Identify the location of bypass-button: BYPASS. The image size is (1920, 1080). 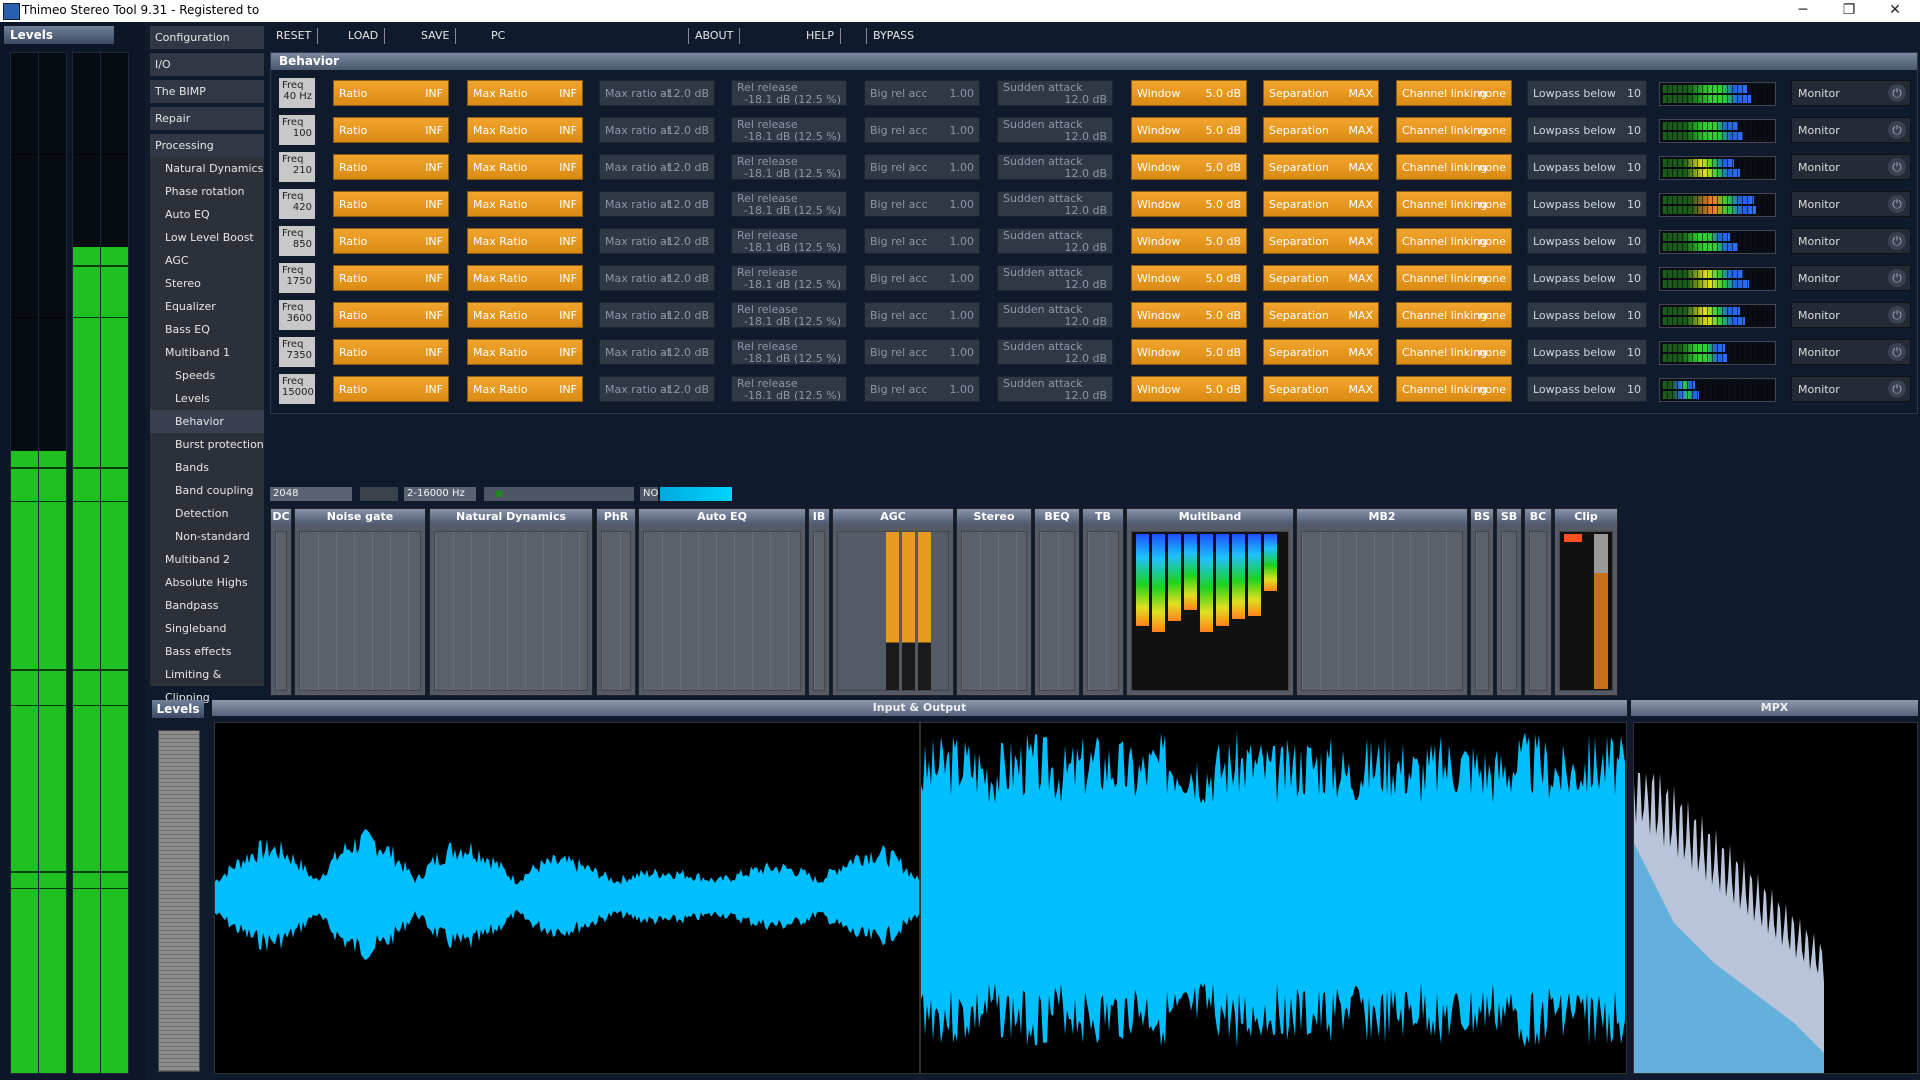
(893, 36).